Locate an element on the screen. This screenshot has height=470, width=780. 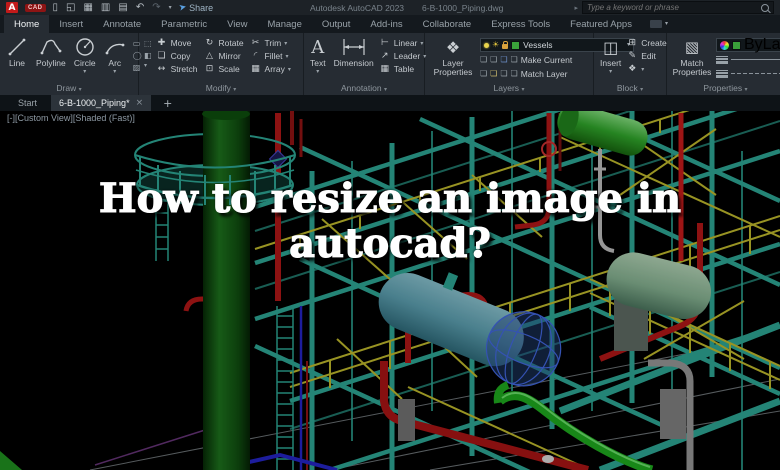
polyline-tool: Polyline is located at coordinates (51, 52).